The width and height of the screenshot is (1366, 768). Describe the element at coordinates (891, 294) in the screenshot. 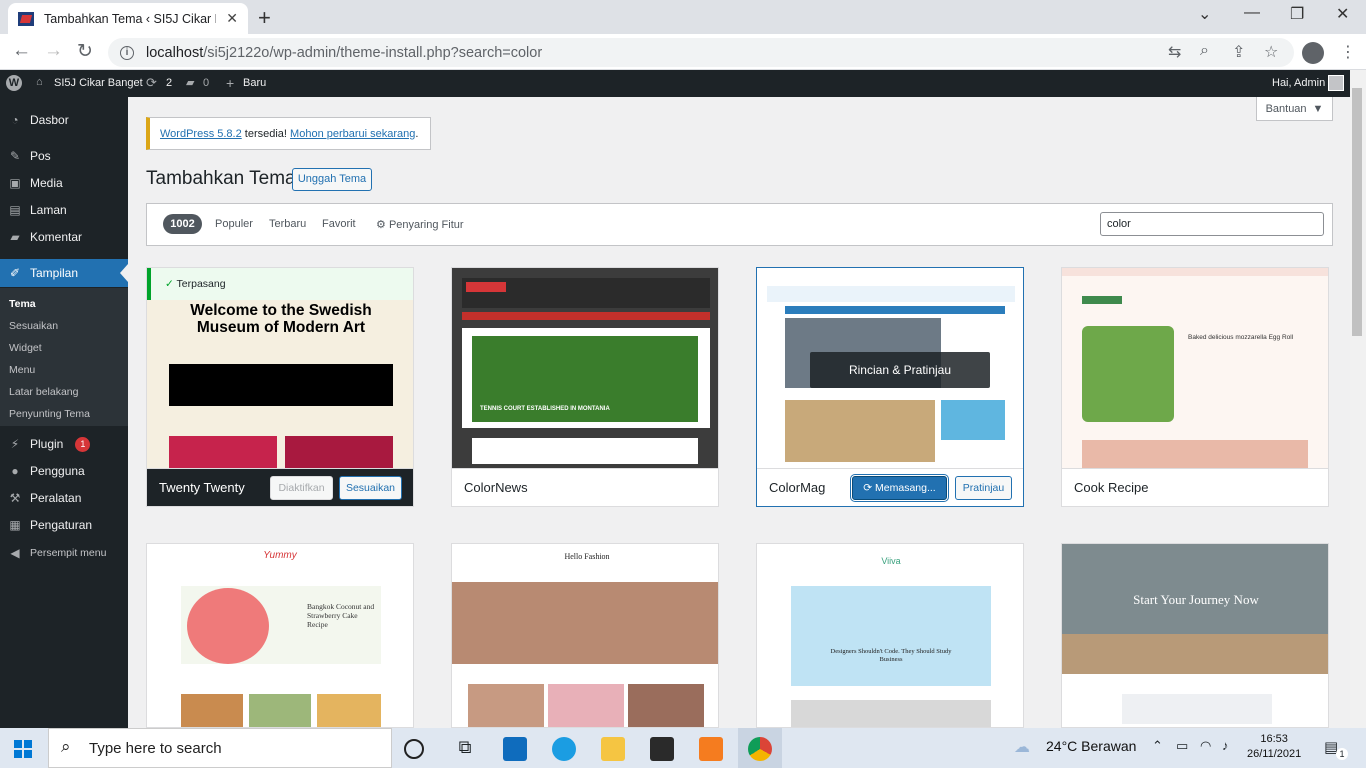

I see `screenshot-header` at that location.